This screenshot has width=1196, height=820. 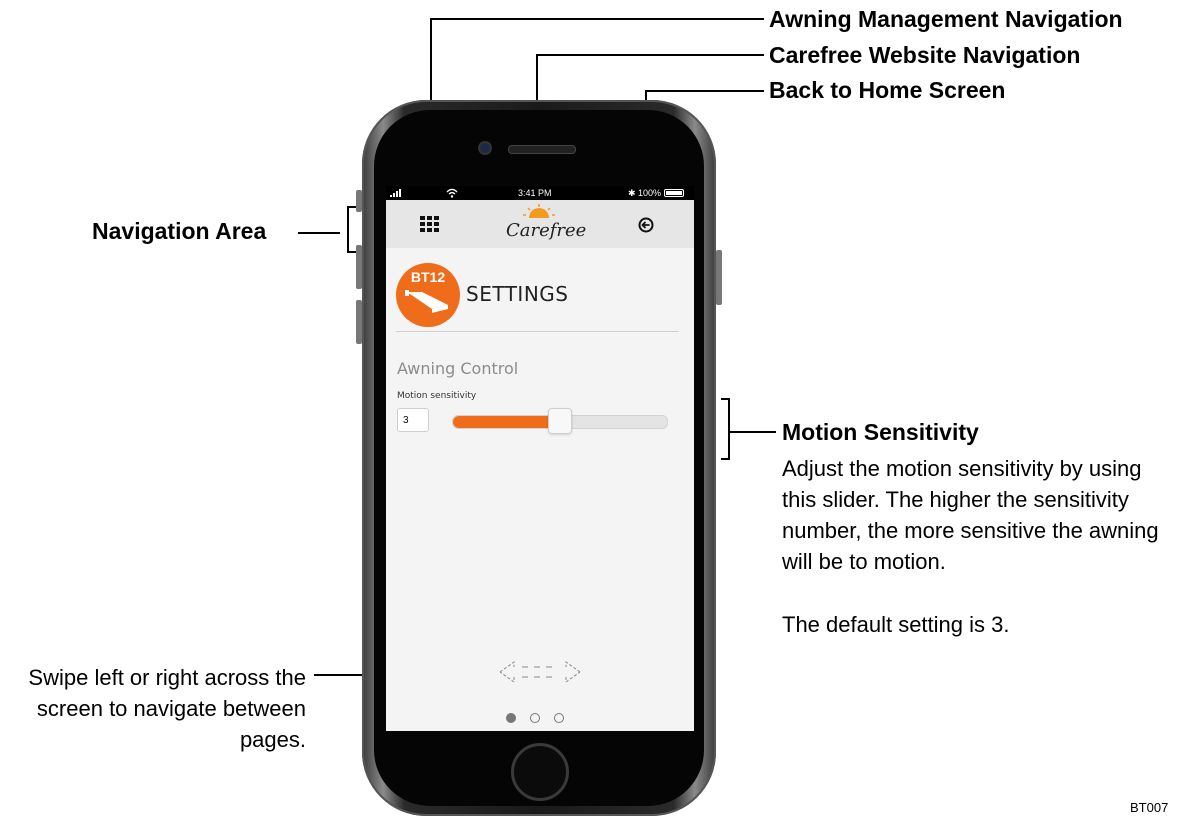 I want to click on swipe-arrows-icon, so click(x=540, y=672).